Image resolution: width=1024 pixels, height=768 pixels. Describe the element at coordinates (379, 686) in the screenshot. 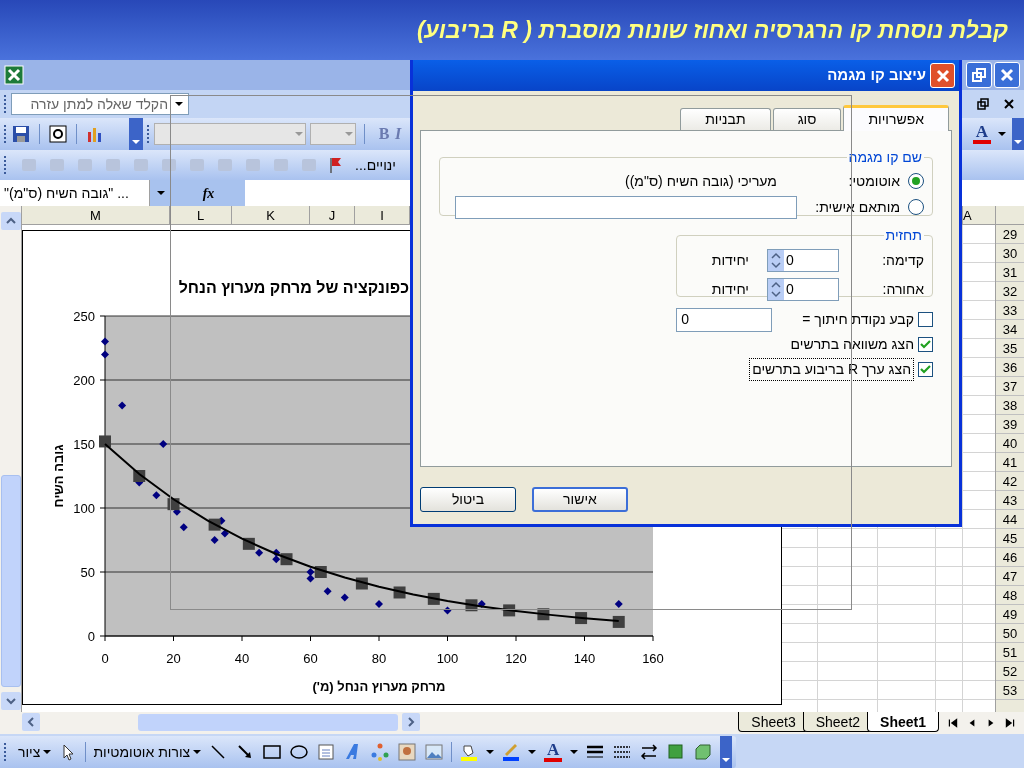

I see `x-axis-title: מרחק מערוץ הנחל (מ')` at that location.